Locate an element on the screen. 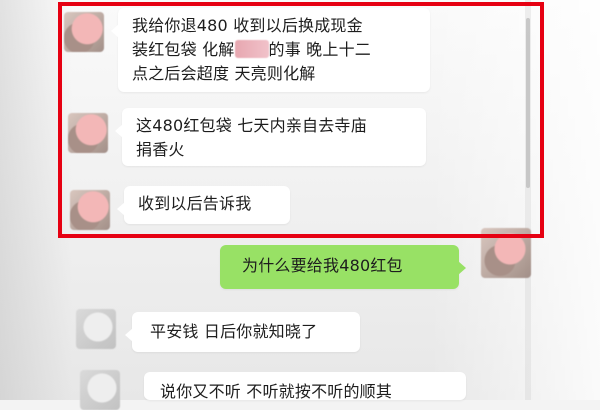  blurred-self-avatar-icon is located at coordinates (506, 253).